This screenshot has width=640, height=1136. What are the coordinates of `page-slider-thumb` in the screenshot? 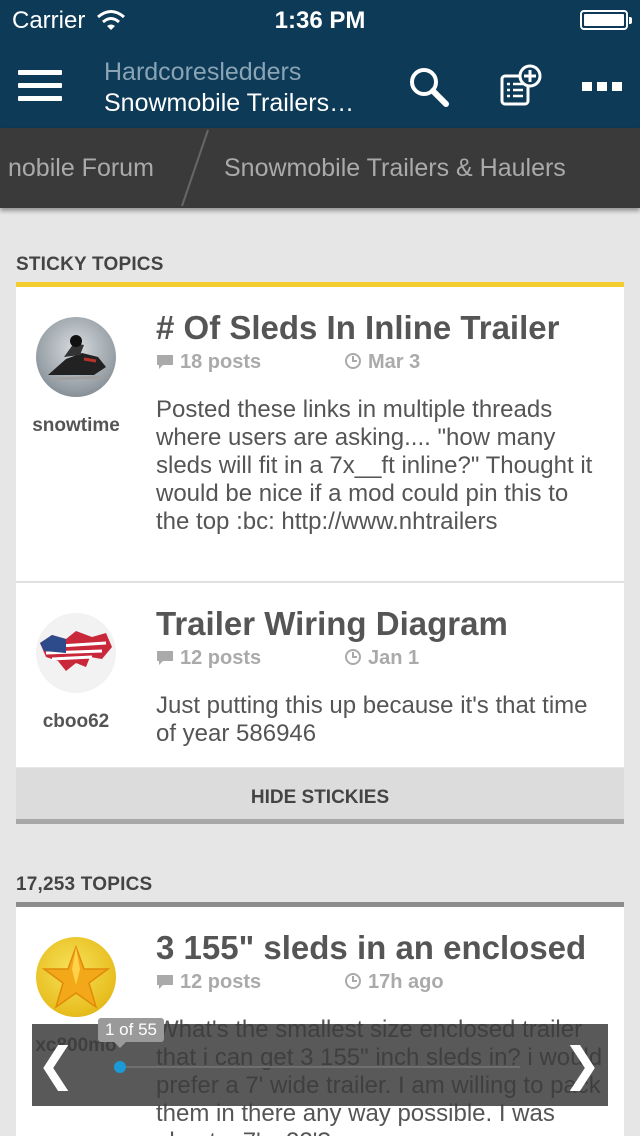 It's located at (120, 1067).